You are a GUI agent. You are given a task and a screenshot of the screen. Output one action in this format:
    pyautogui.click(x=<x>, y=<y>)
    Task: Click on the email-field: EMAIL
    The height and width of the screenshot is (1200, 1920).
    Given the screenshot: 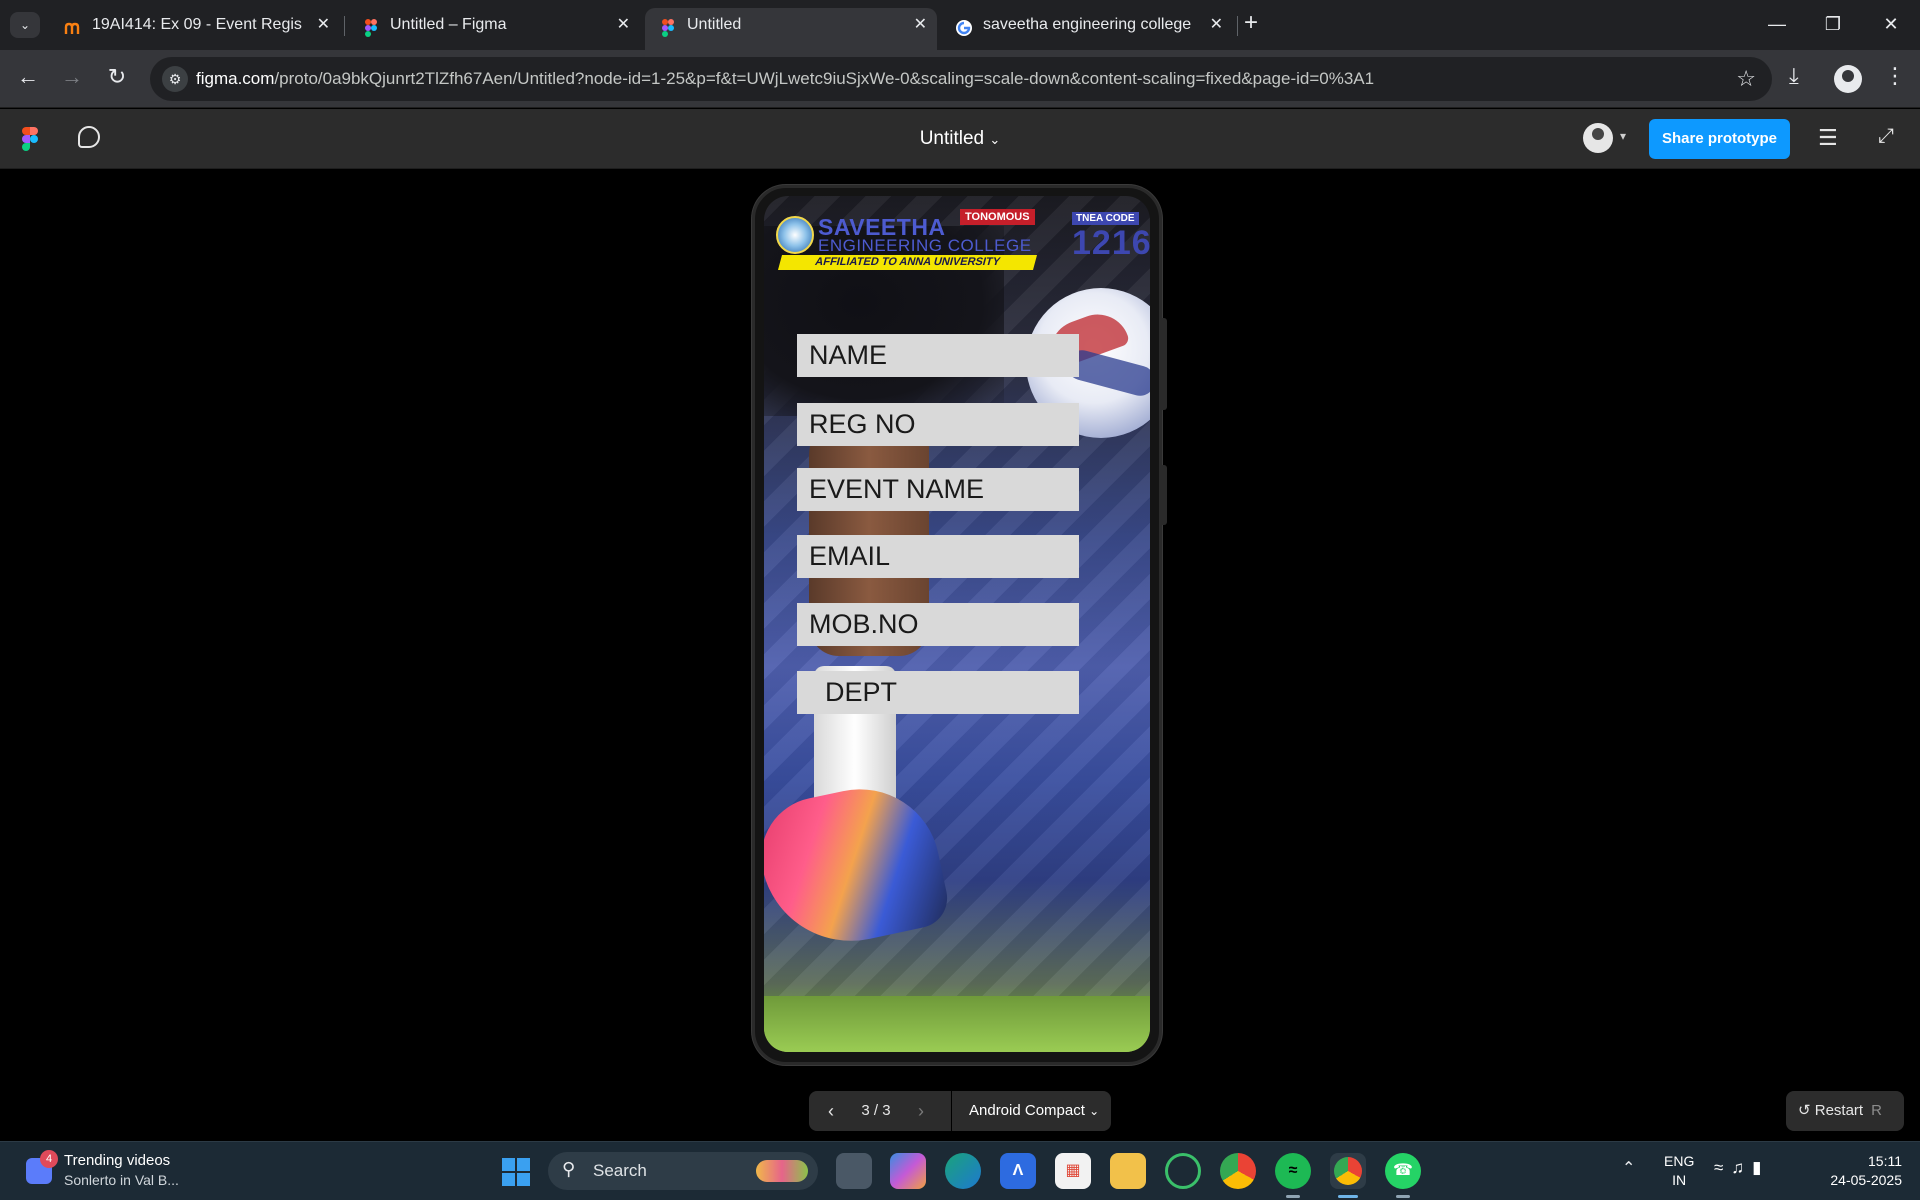 What is the action you would take?
    pyautogui.click(x=938, y=556)
    